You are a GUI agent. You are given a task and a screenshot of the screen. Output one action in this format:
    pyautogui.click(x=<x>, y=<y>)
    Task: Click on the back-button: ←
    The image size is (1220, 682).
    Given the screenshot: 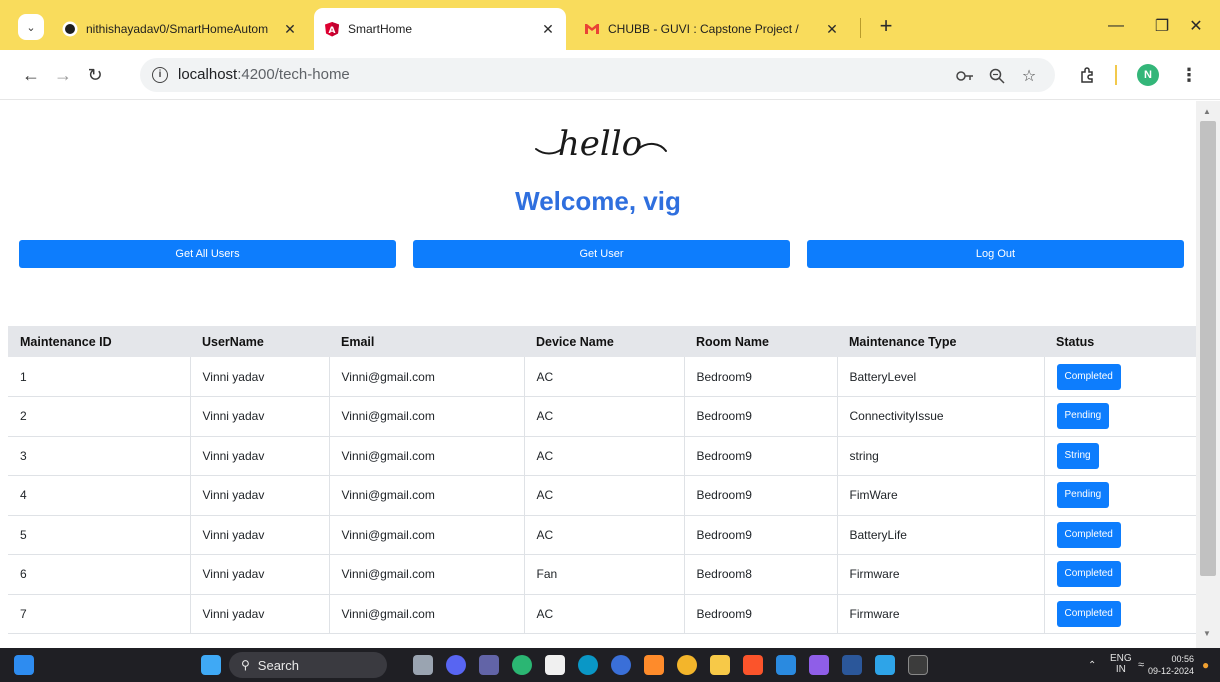 What is the action you would take?
    pyautogui.click(x=31, y=75)
    